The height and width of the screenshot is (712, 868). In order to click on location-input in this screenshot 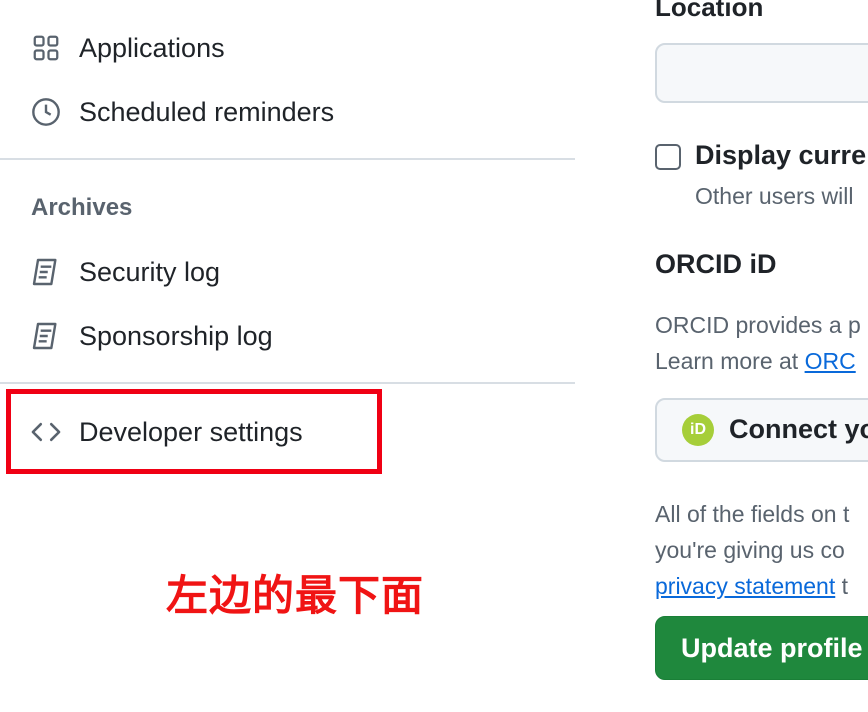, I will do `click(761, 73)`.